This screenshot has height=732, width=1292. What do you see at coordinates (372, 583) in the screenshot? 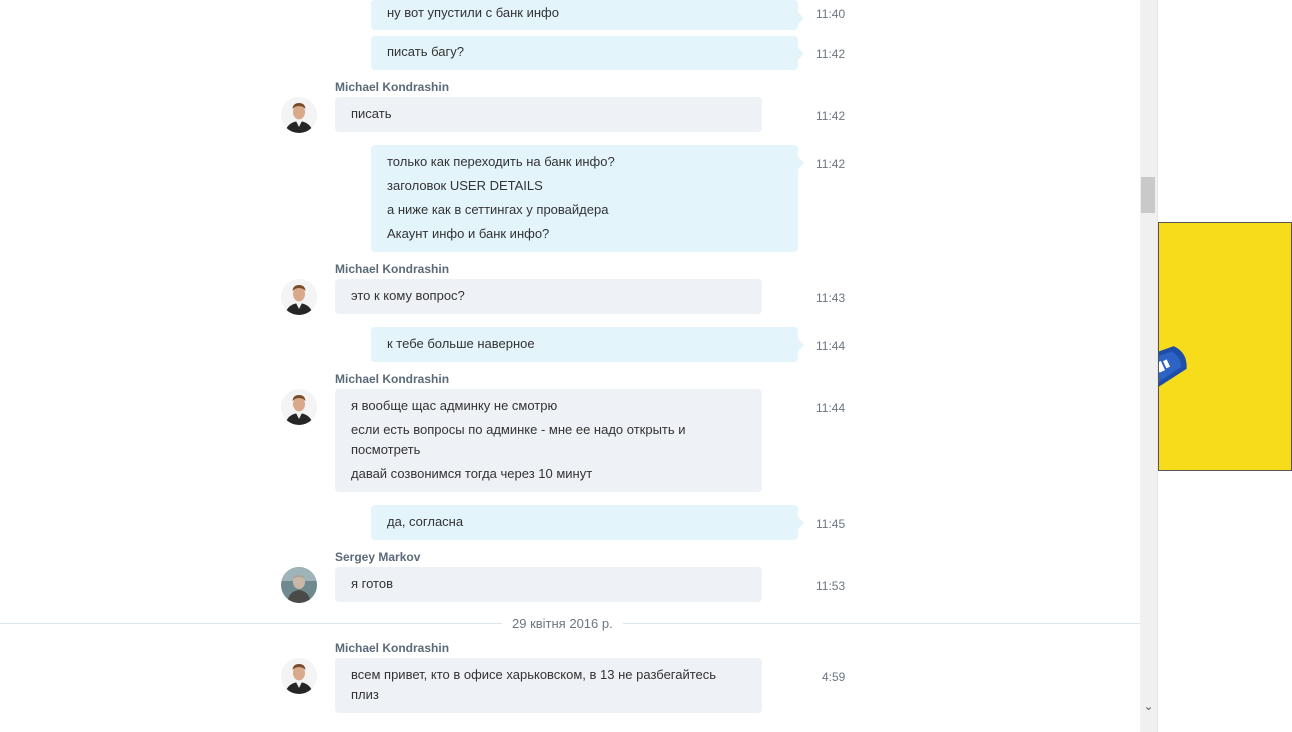
I see `message-text: я готов` at bounding box center [372, 583].